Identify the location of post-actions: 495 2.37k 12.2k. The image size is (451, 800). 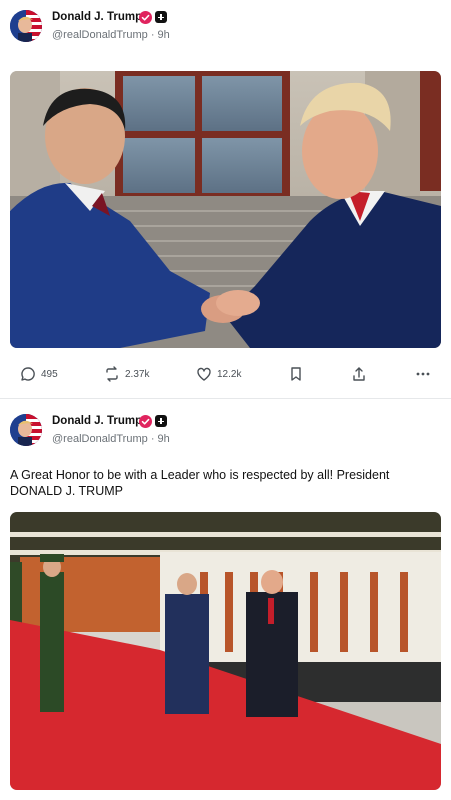
(225, 374).